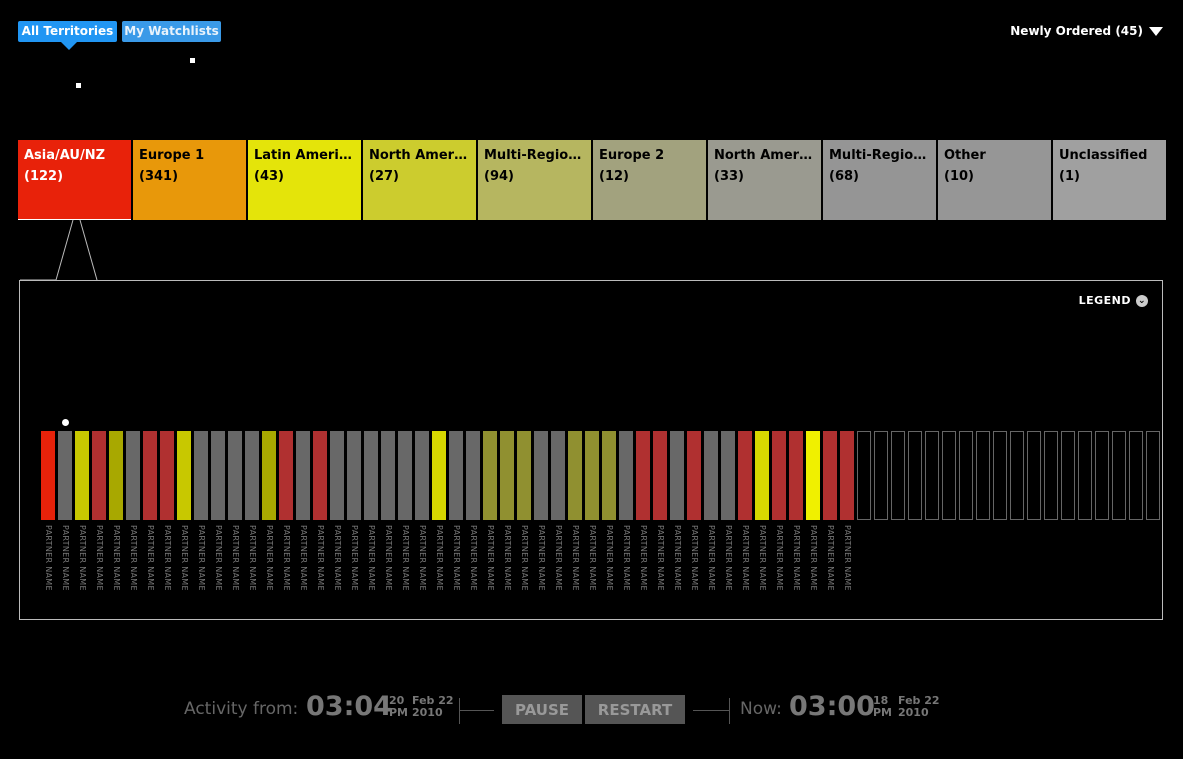  I want to click on region-tab: Europe 1 (341), so click(189, 180).